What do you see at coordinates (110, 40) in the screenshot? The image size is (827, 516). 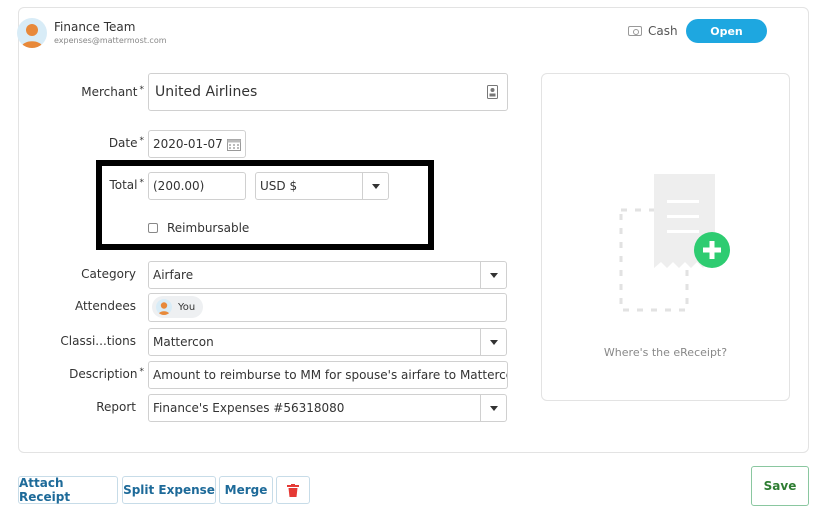 I see `submitter-email: expenses@mattermost.com` at bounding box center [110, 40].